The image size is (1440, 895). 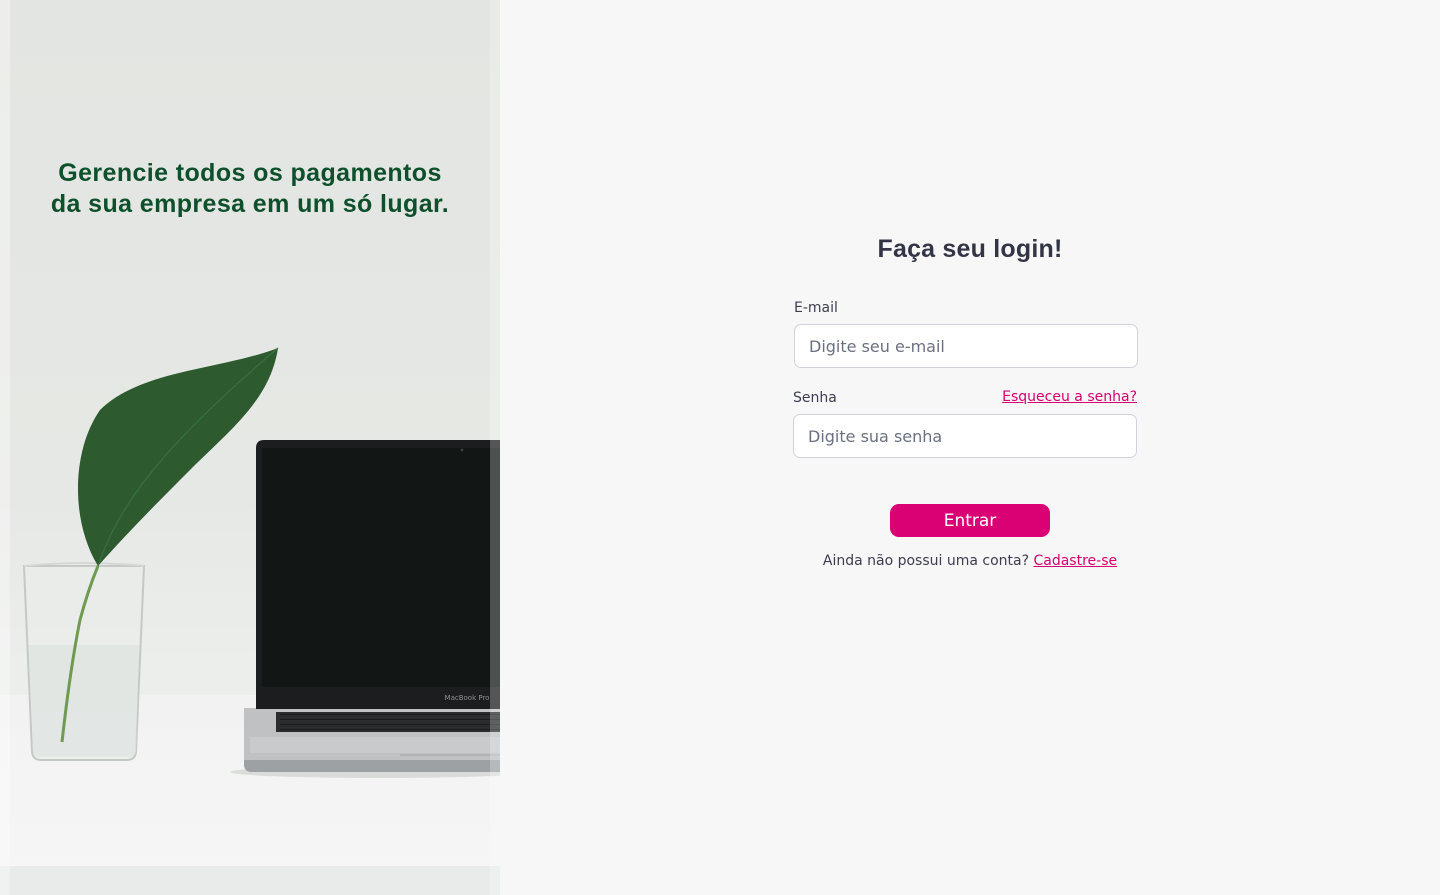 What do you see at coordinates (450, 755) in the screenshot?
I see `laptop-grille` at bounding box center [450, 755].